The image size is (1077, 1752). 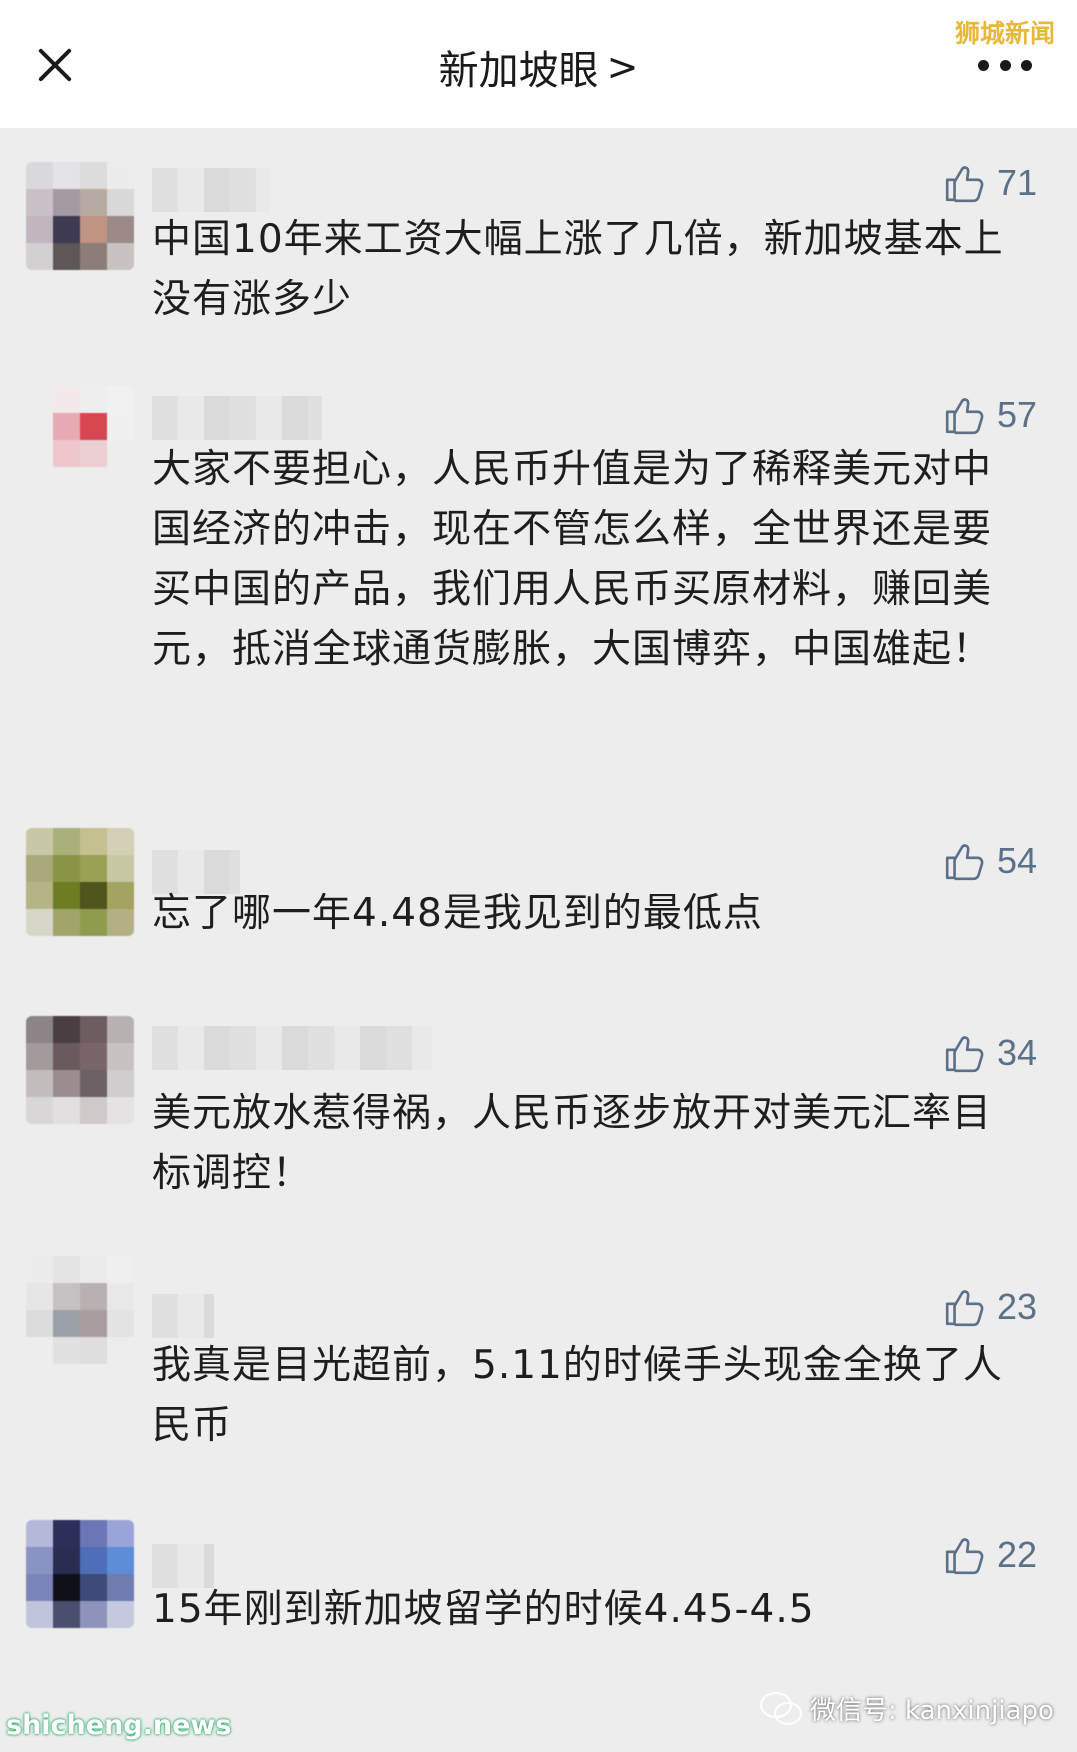 What do you see at coordinates (1016, 414) in the screenshot?
I see `like-count: 57` at bounding box center [1016, 414].